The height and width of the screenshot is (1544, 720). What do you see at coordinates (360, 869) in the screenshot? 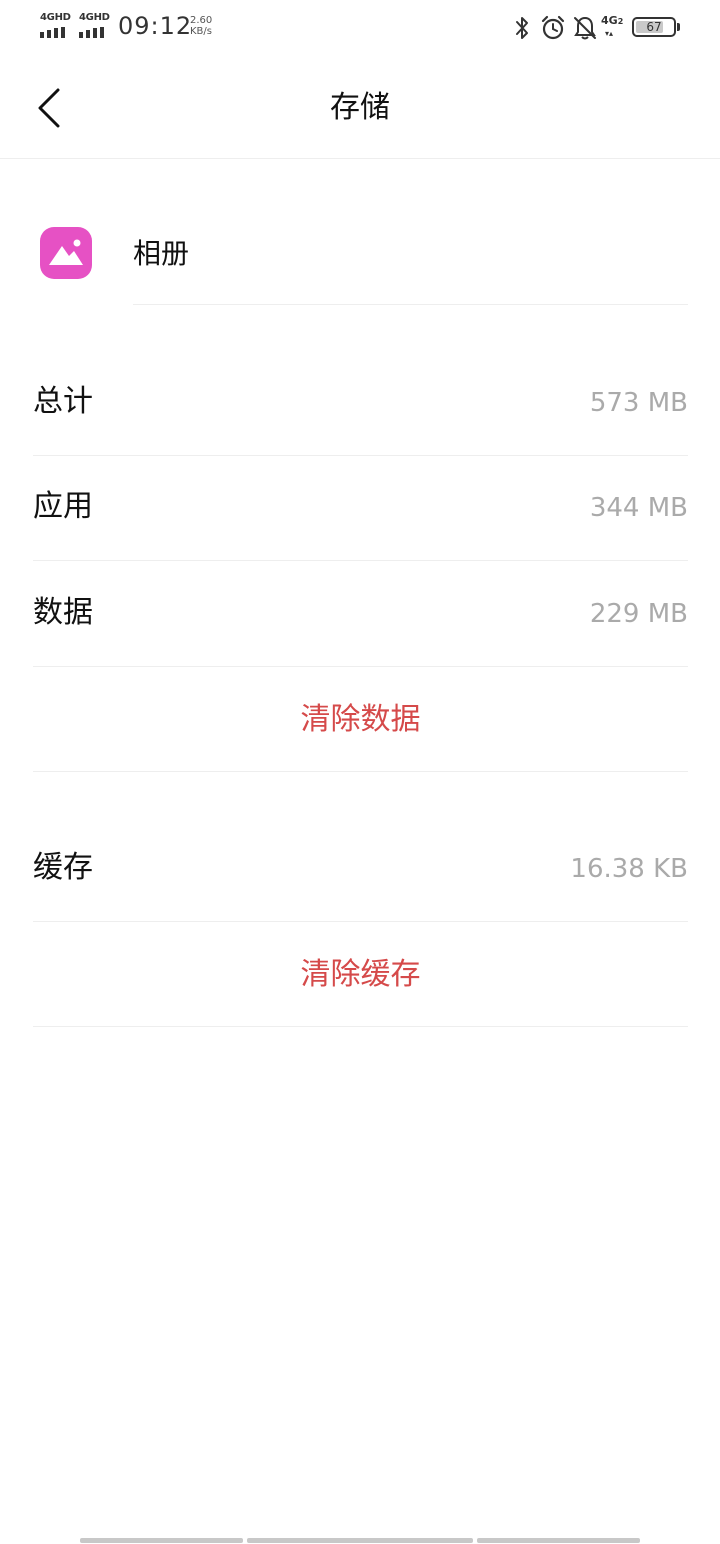
I see `storage-row-cache: 缓存 16.38 KB` at bounding box center [360, 869].